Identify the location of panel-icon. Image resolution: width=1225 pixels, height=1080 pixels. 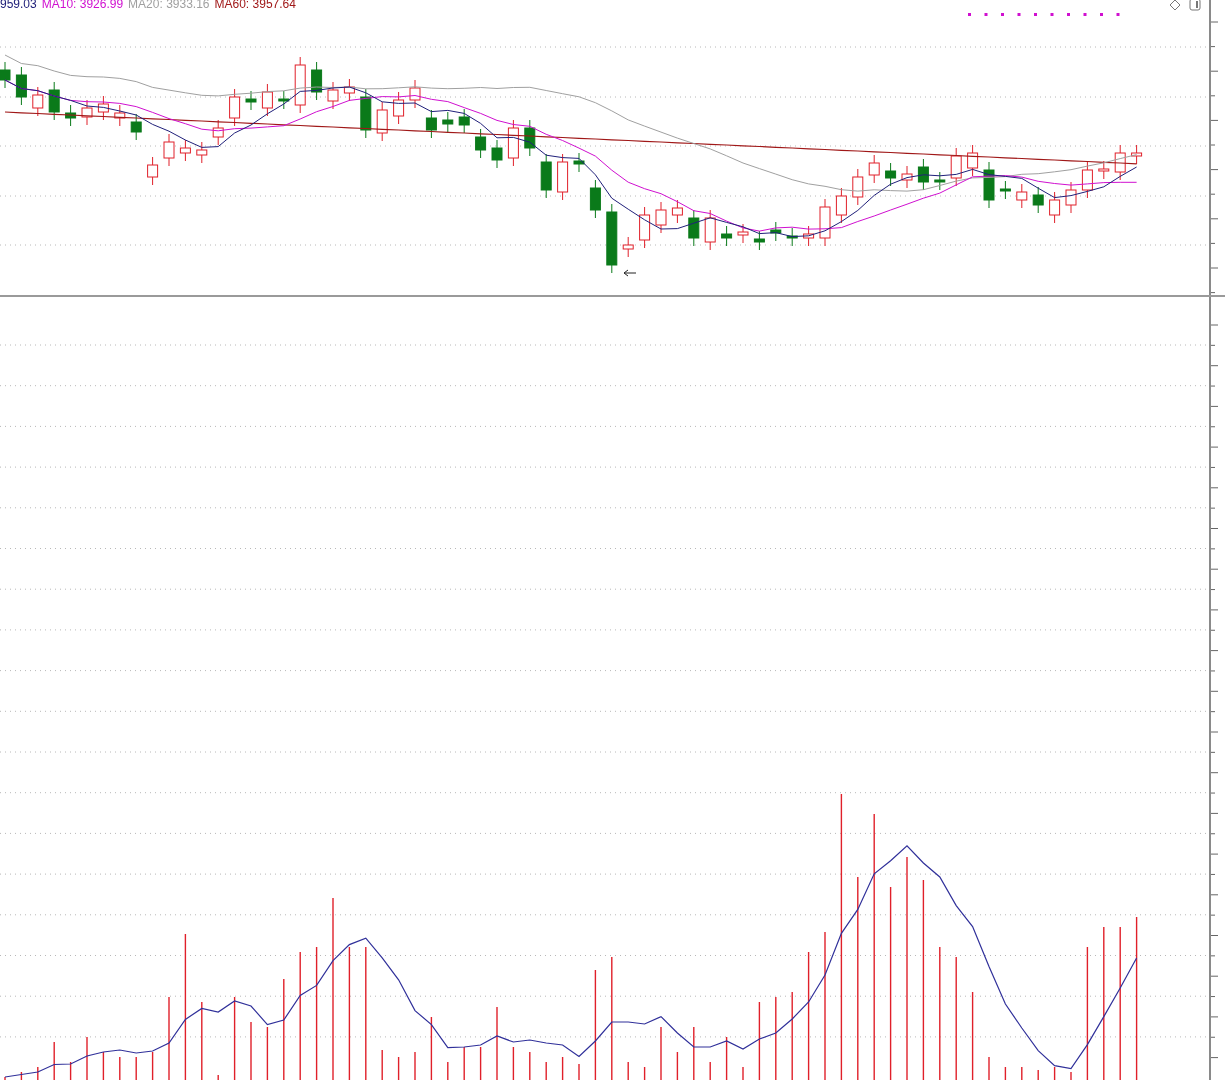
(1195, 5).